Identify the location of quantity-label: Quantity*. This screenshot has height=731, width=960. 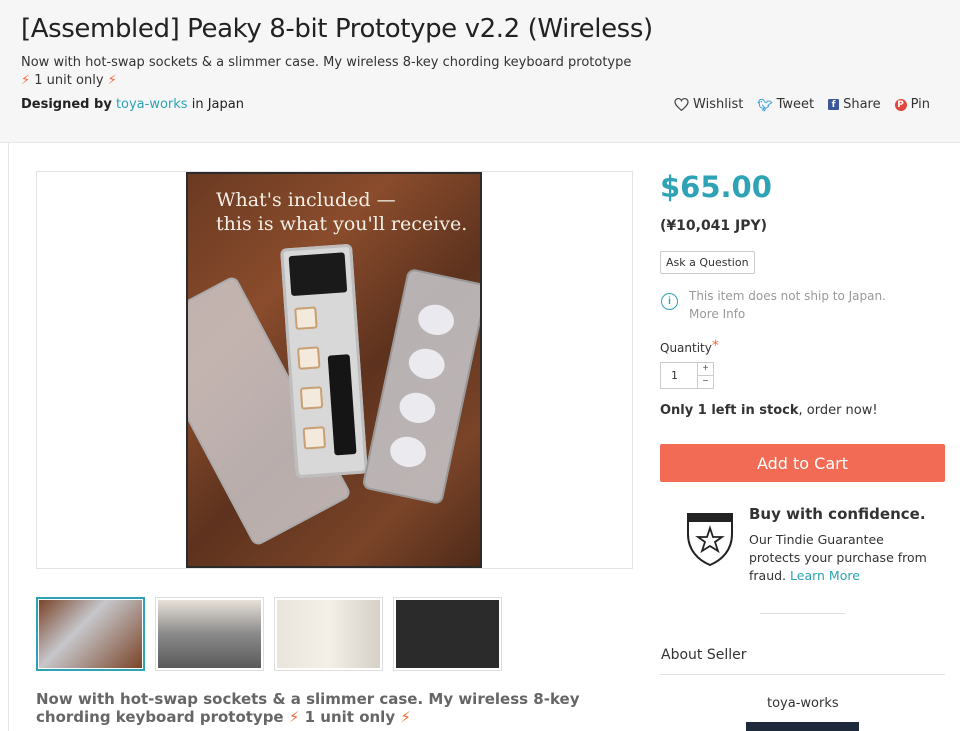
(689, 347).